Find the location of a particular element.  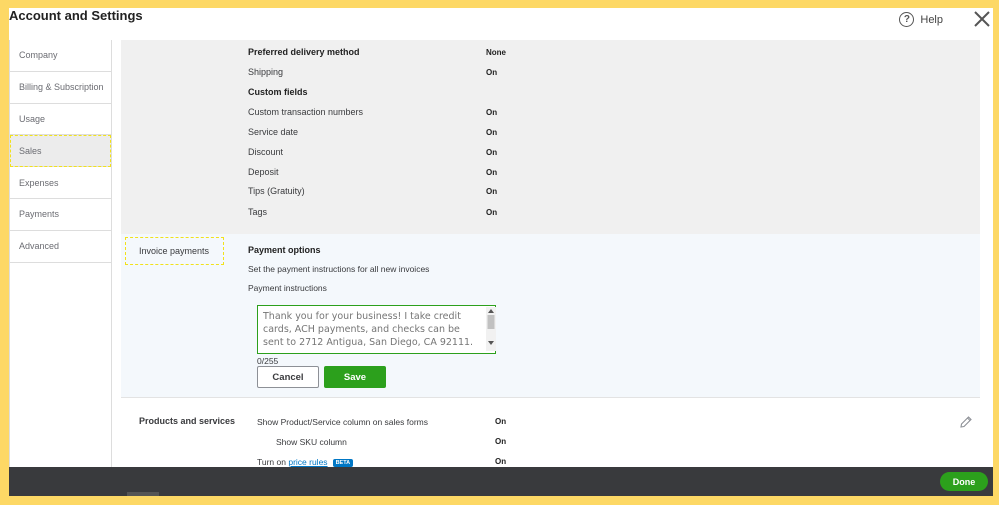

payment-instructions-textarea is located at coordinates (376, 329).